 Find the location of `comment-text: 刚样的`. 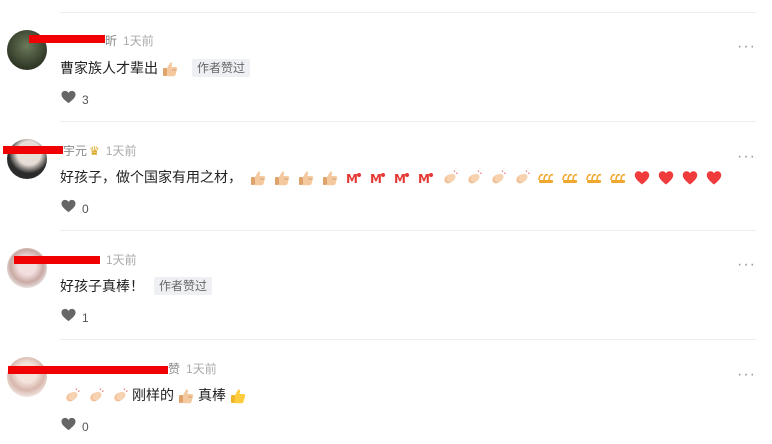

comment-text: 刚样的 is located at coordinates (153, 395).